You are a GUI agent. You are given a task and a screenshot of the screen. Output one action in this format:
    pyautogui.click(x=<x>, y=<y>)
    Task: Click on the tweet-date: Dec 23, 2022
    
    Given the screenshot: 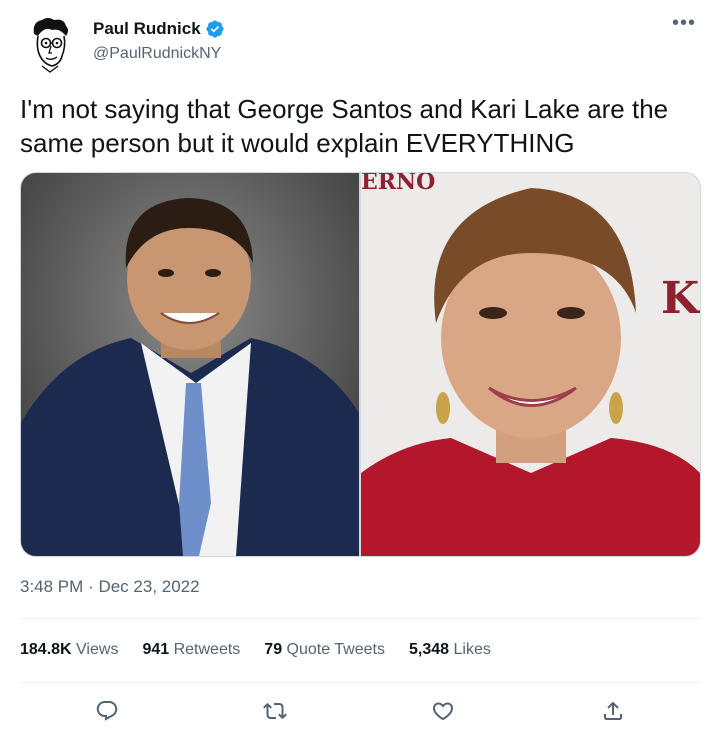 What is the action you would take?
    pyautogui.click(x=148, y=586)
    